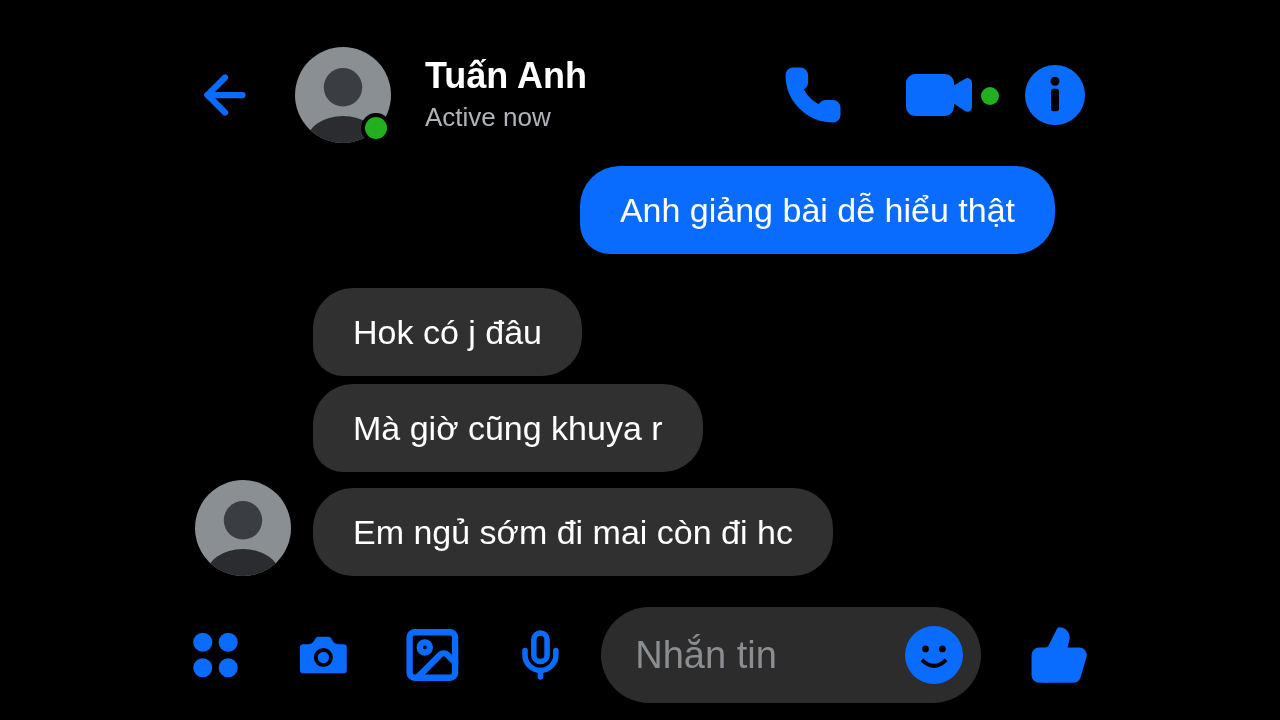  What do you see at coordinates (1059, 655) in the screenshot?
I see `thumbs-up-icon` at bounding box center [1059, 655].